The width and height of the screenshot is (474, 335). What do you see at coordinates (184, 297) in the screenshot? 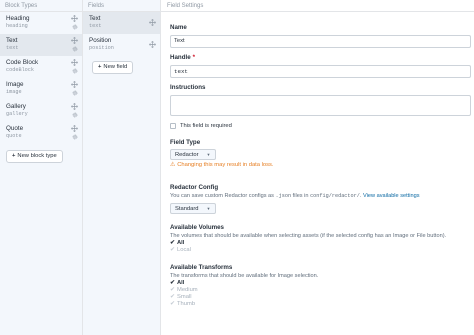
I see `option-label: Small` at bounding box center [184, 297].